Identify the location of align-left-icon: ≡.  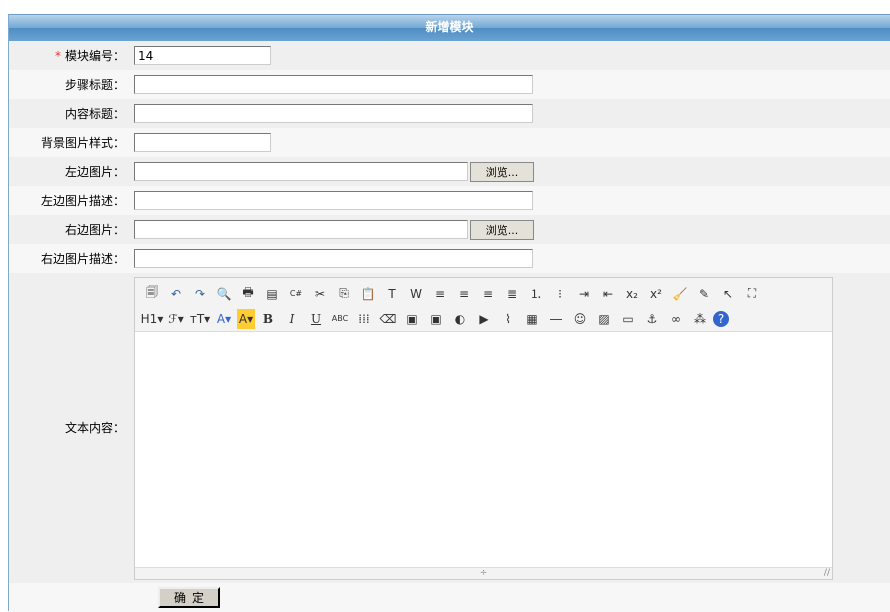
(440, 294).